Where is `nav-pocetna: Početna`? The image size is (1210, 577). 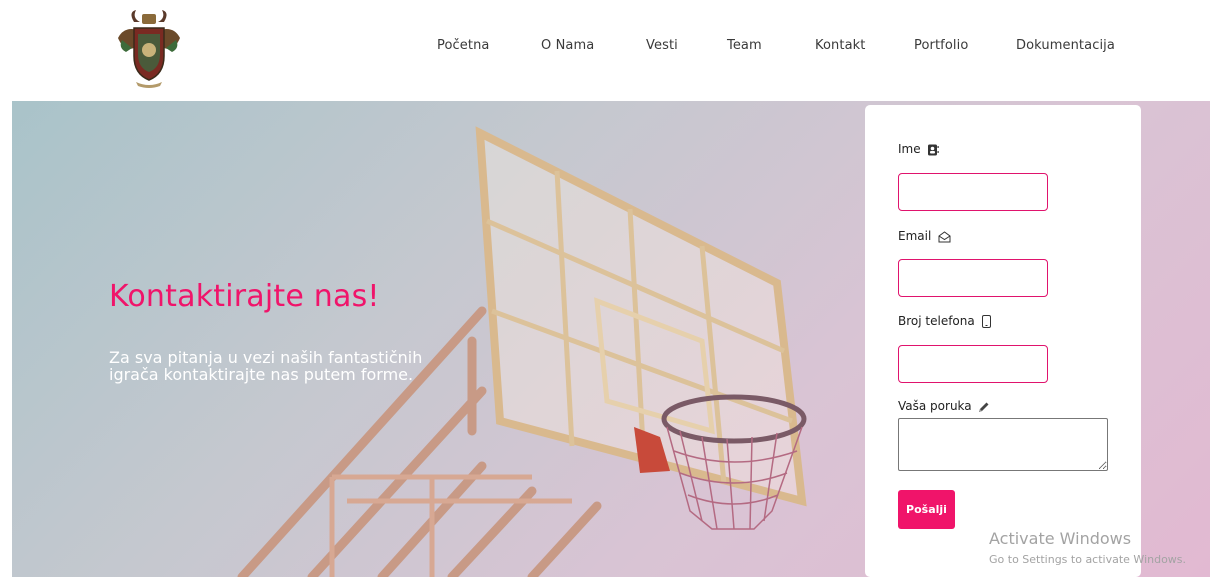 nav-pocetna: Početna is located at coordinates (463, 45).